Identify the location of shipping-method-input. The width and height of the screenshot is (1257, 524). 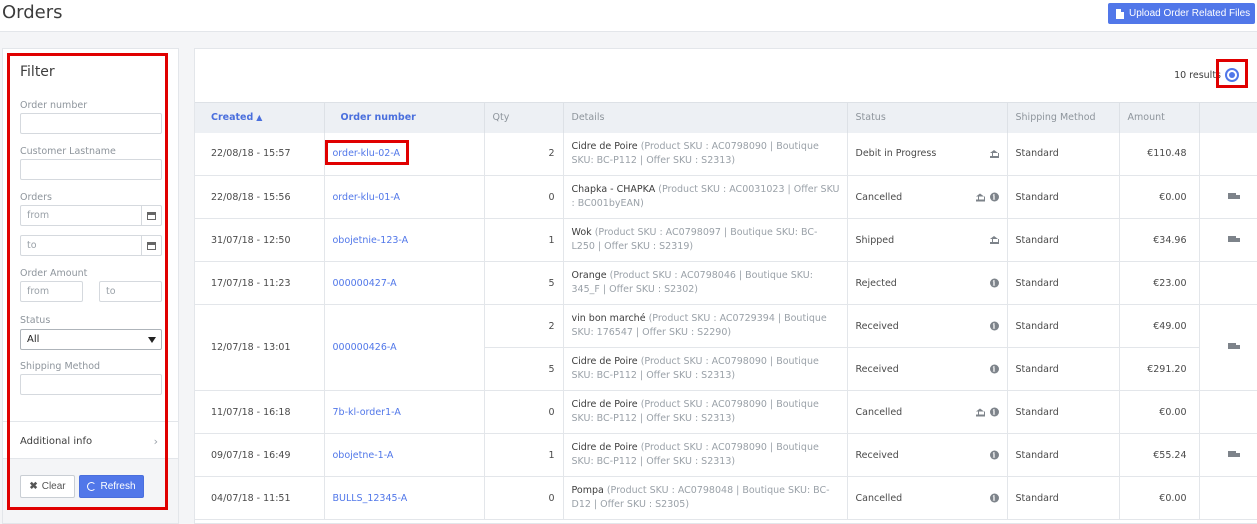
(91, 384).